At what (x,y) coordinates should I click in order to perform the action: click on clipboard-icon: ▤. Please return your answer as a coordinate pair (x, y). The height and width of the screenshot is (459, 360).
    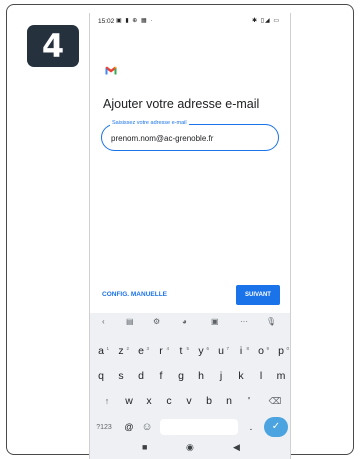
    Looking at the image, I should click on (130, 321).